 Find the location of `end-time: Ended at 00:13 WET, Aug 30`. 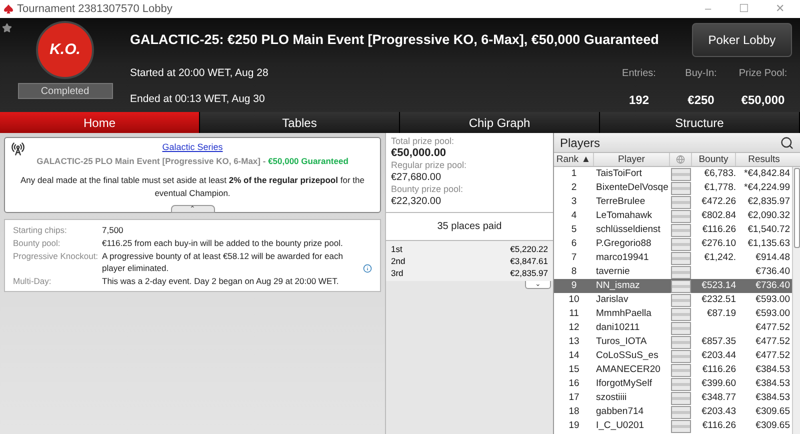

end-time: Ended at 00:13 WET, Aug 30 is located at coordinates (198, 99).